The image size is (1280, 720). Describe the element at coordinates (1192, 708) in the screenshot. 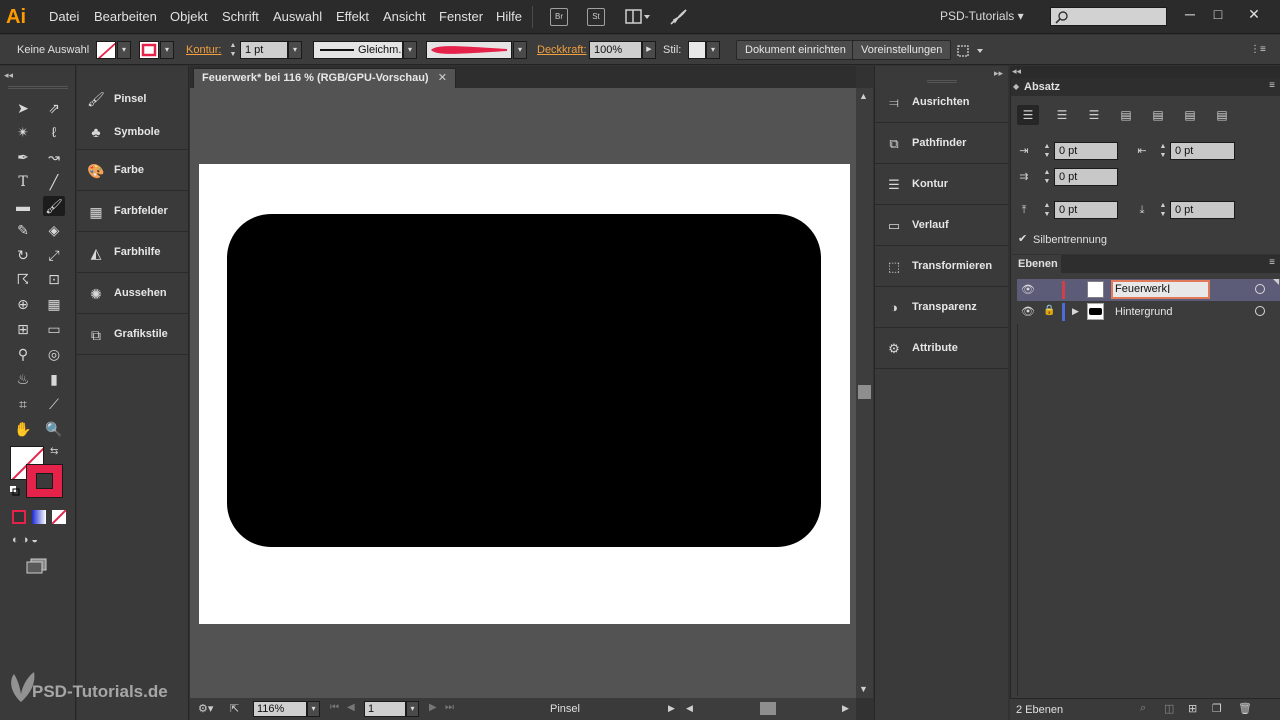

I see `new-sublayer-icon: ⊞` at that location.